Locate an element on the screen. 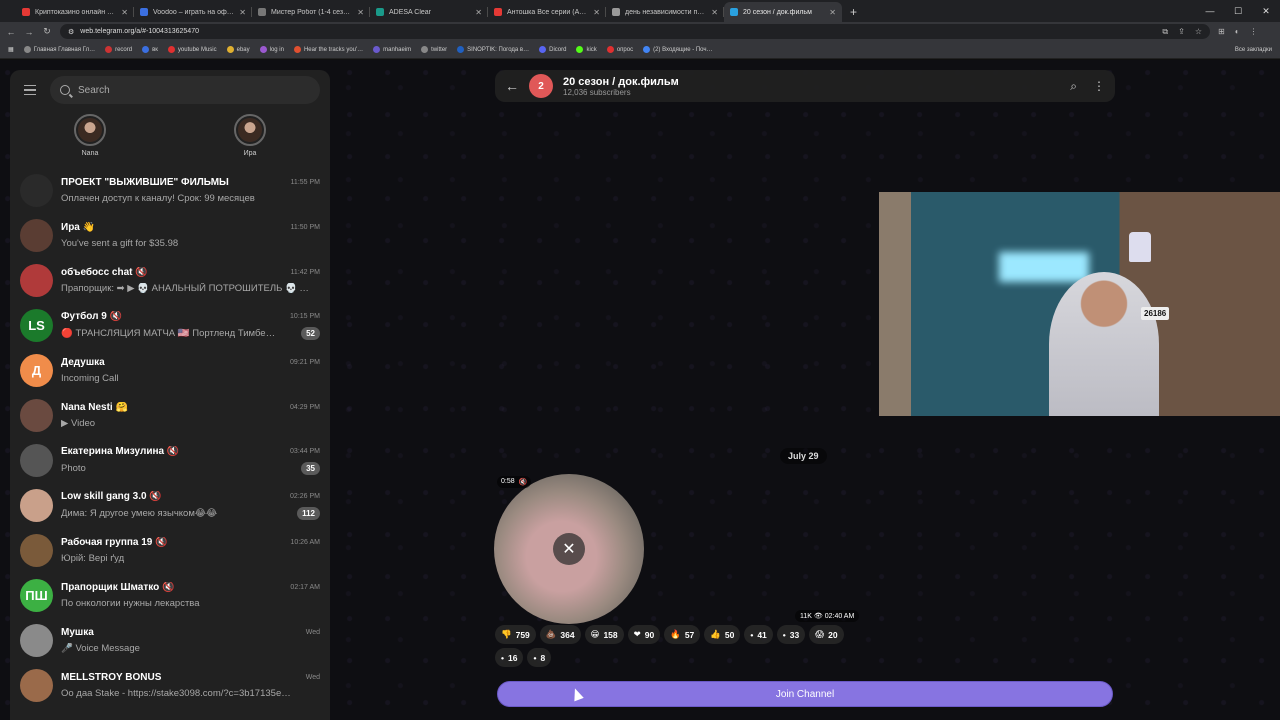  forward-nav-icon: → is located at coordinates (29, 32).